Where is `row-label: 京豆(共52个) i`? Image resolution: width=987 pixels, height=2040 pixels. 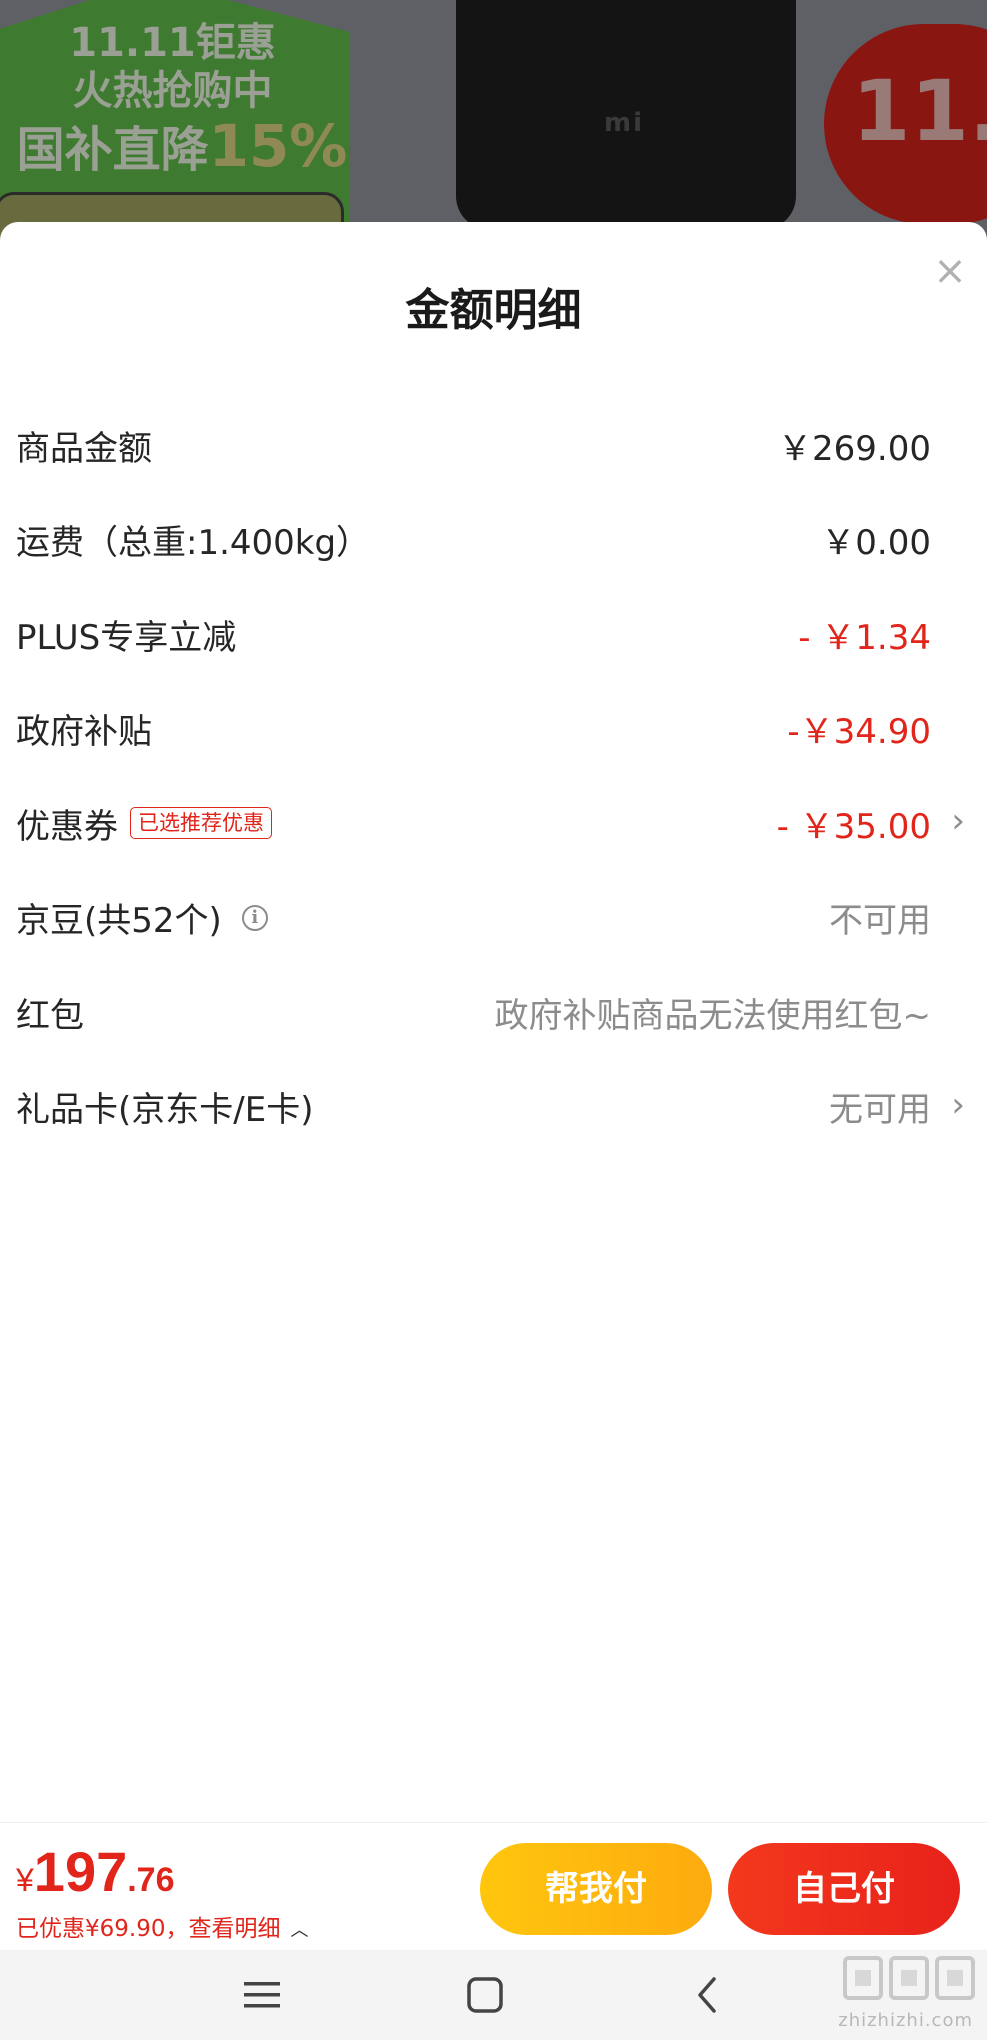 row-label: 京豆(共52个) i is located at coordinates (142, 917).